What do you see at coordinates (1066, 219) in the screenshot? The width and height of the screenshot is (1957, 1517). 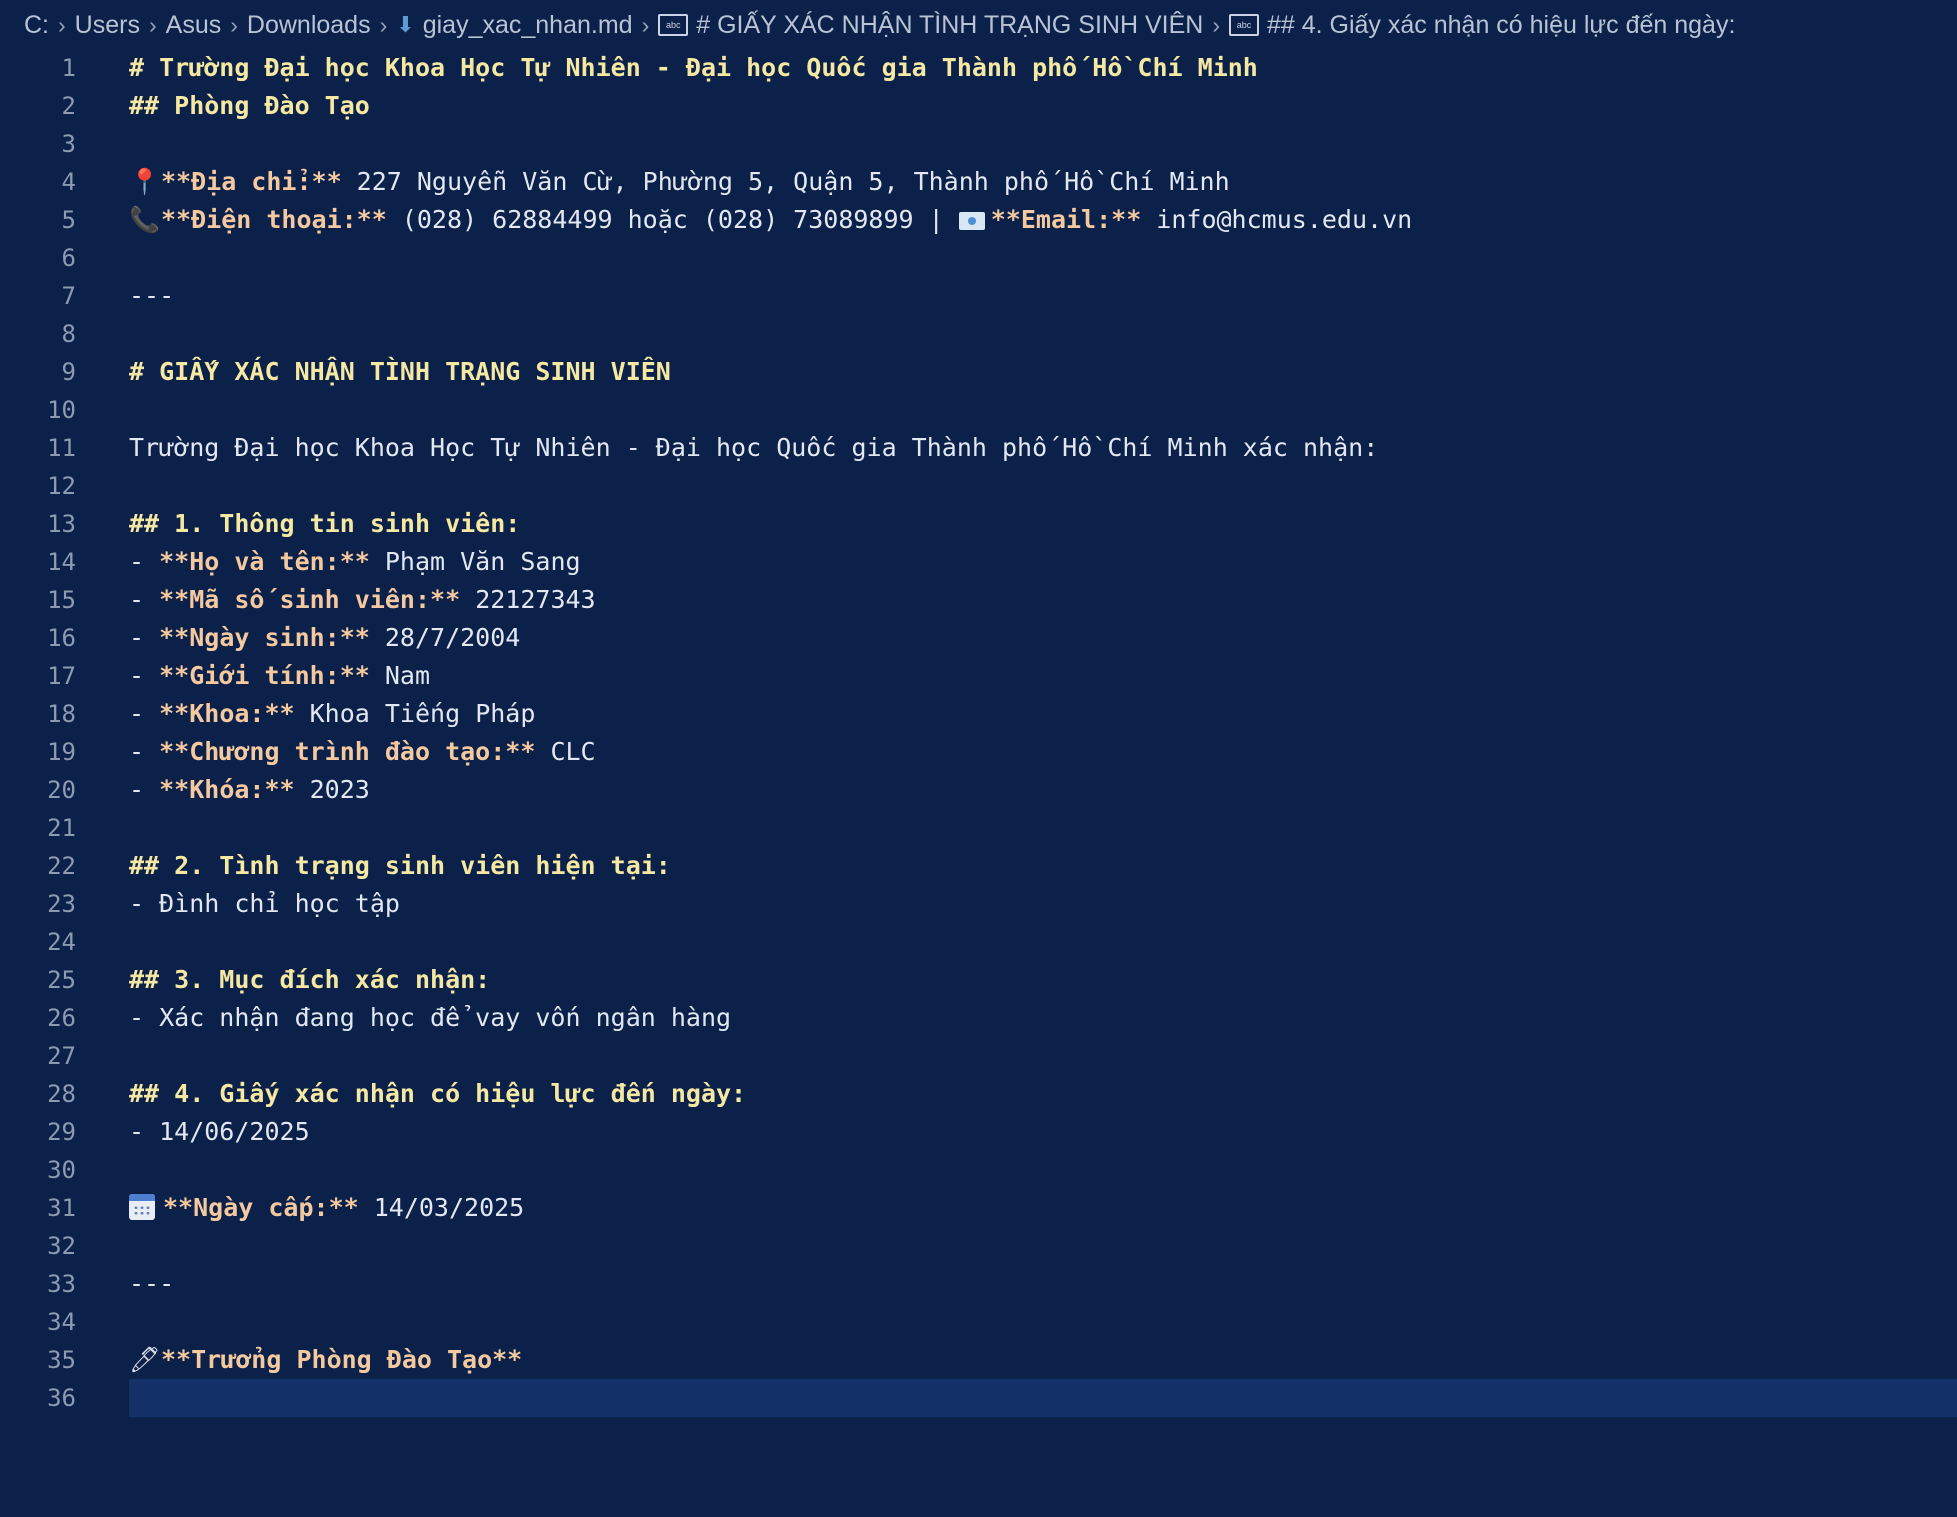 I see `email-label: **Email:**` at bounding box center [1066, 219].